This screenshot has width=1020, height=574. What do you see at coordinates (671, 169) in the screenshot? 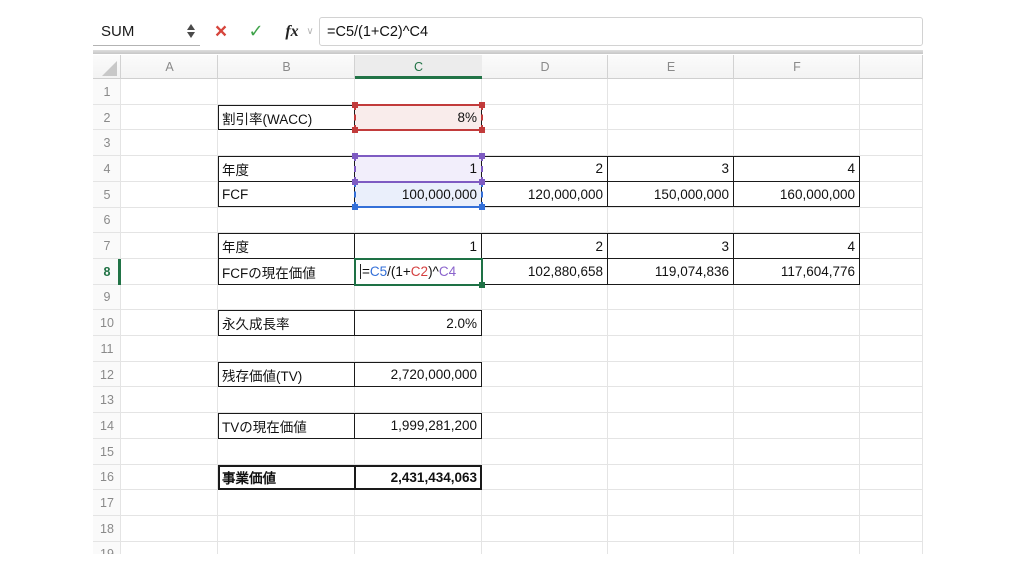
I see `cell-E4: 3` at bounding box center [671, 169].